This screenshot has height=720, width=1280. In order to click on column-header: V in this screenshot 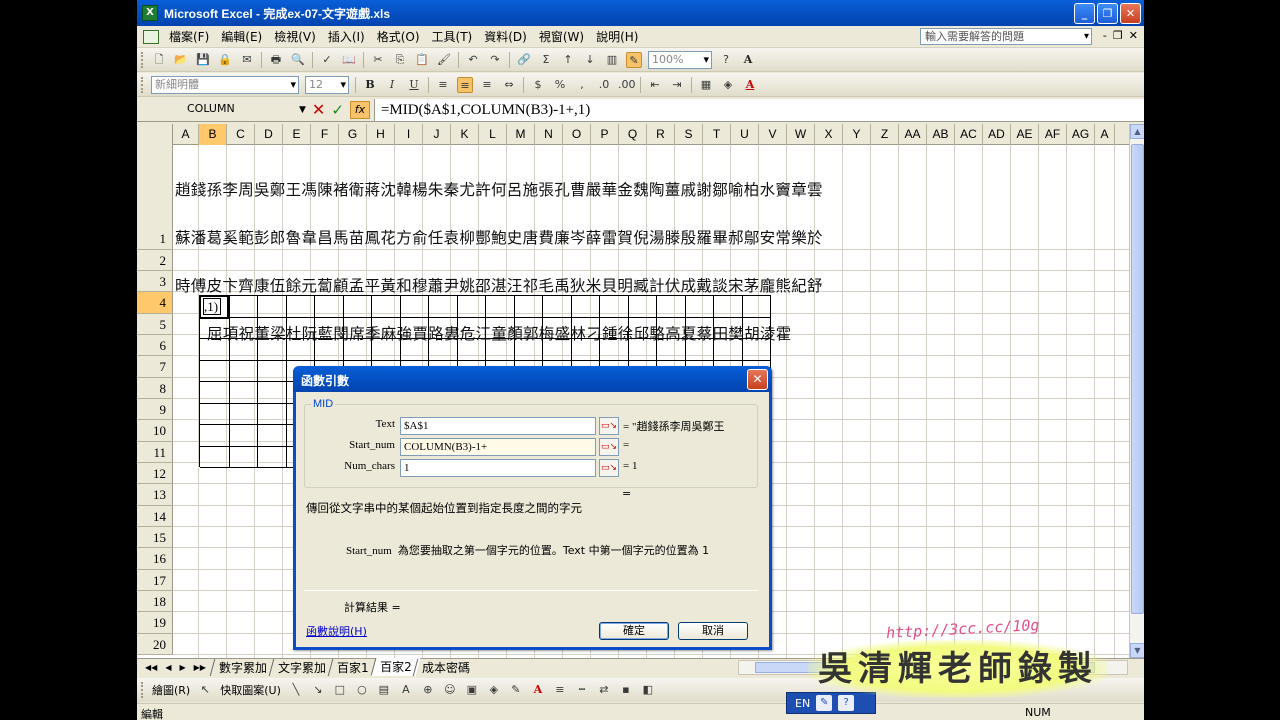, I will do `click(773, 134)`.